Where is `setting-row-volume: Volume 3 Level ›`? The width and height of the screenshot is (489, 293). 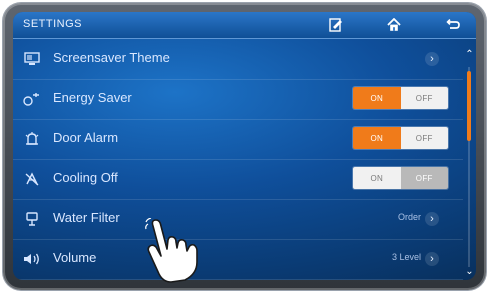 setting-row-volume: Volume 3 Level › is located at coordinates (238, 259).